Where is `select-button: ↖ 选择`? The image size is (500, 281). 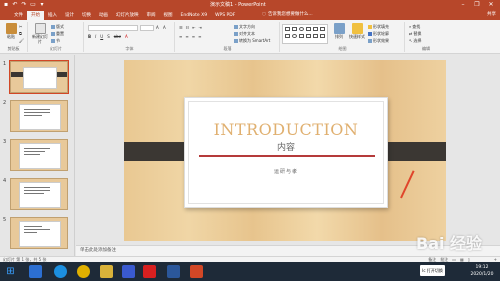 select-button: ↖ 选择 is located at coordinates (415, 41).